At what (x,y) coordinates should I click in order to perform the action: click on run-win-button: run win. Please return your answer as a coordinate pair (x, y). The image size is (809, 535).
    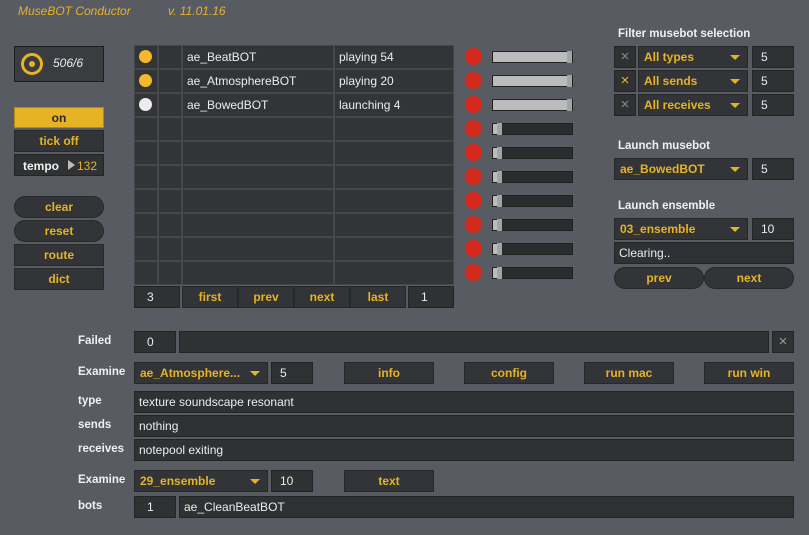
    Looking at the image, I should click on (749, 373).